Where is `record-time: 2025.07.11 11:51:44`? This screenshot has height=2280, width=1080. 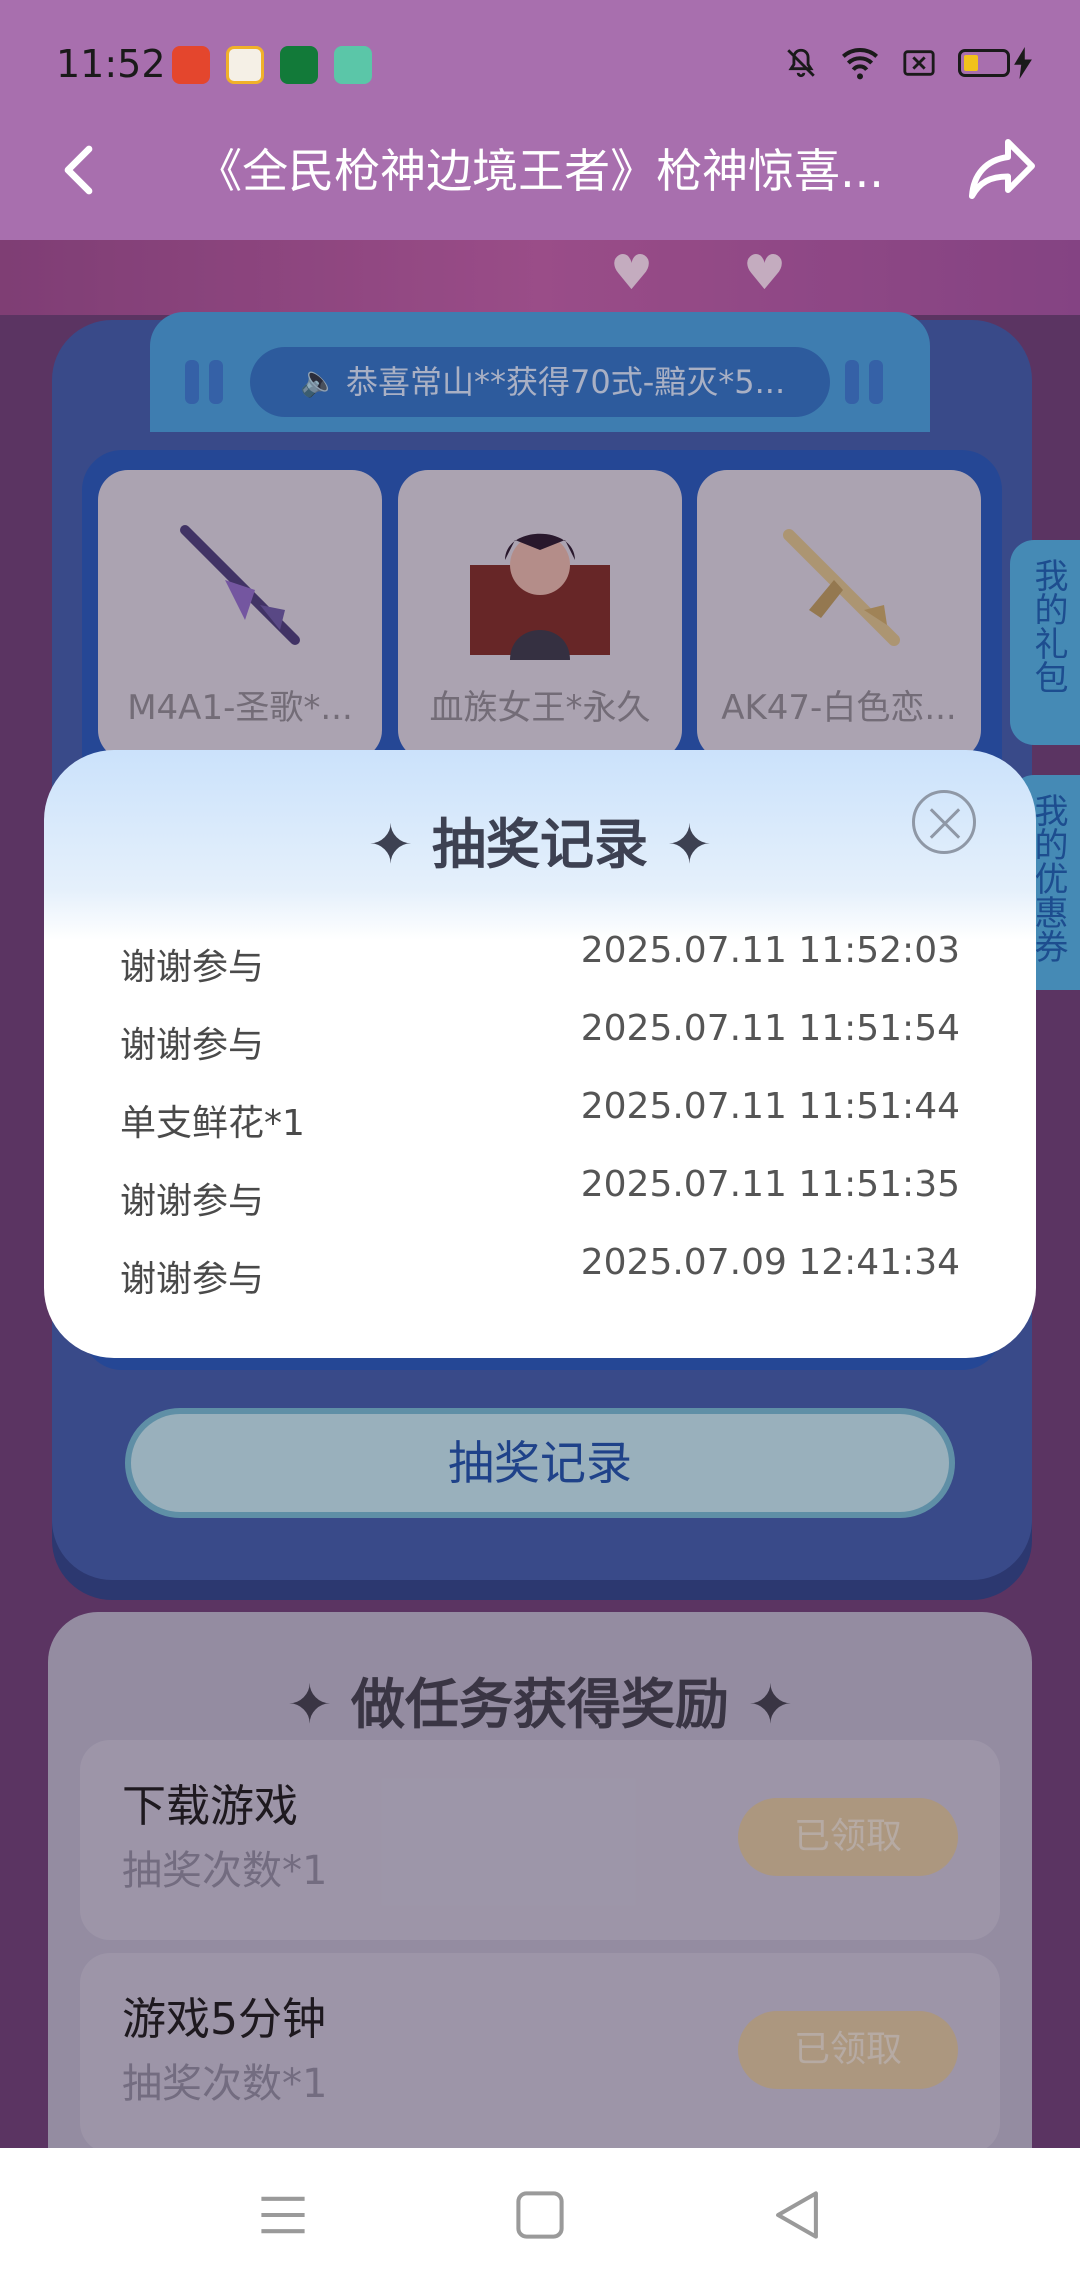 record-time: 2025.07.11 11:51:44 is located at coordinates (770, 1106).